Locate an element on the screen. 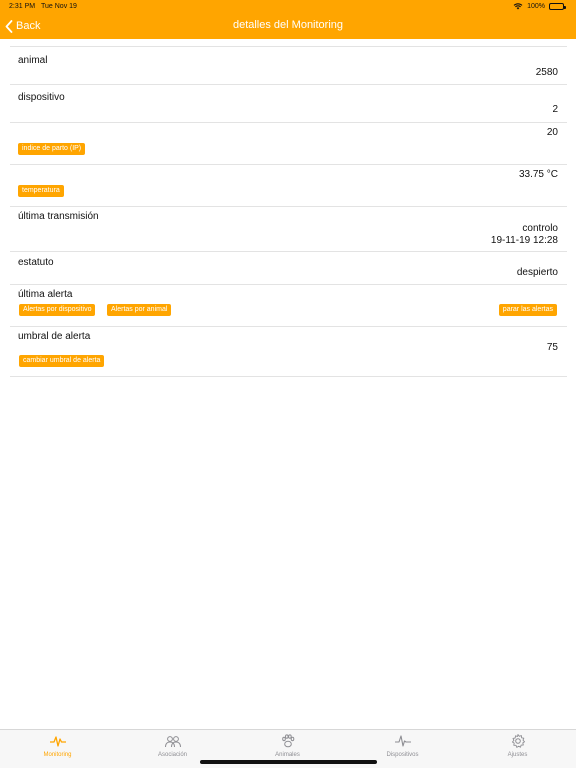 The height and width of the screenshot is (768, 576). ip-tag: indice de parto (IP) is located at coordinates (52, 149).